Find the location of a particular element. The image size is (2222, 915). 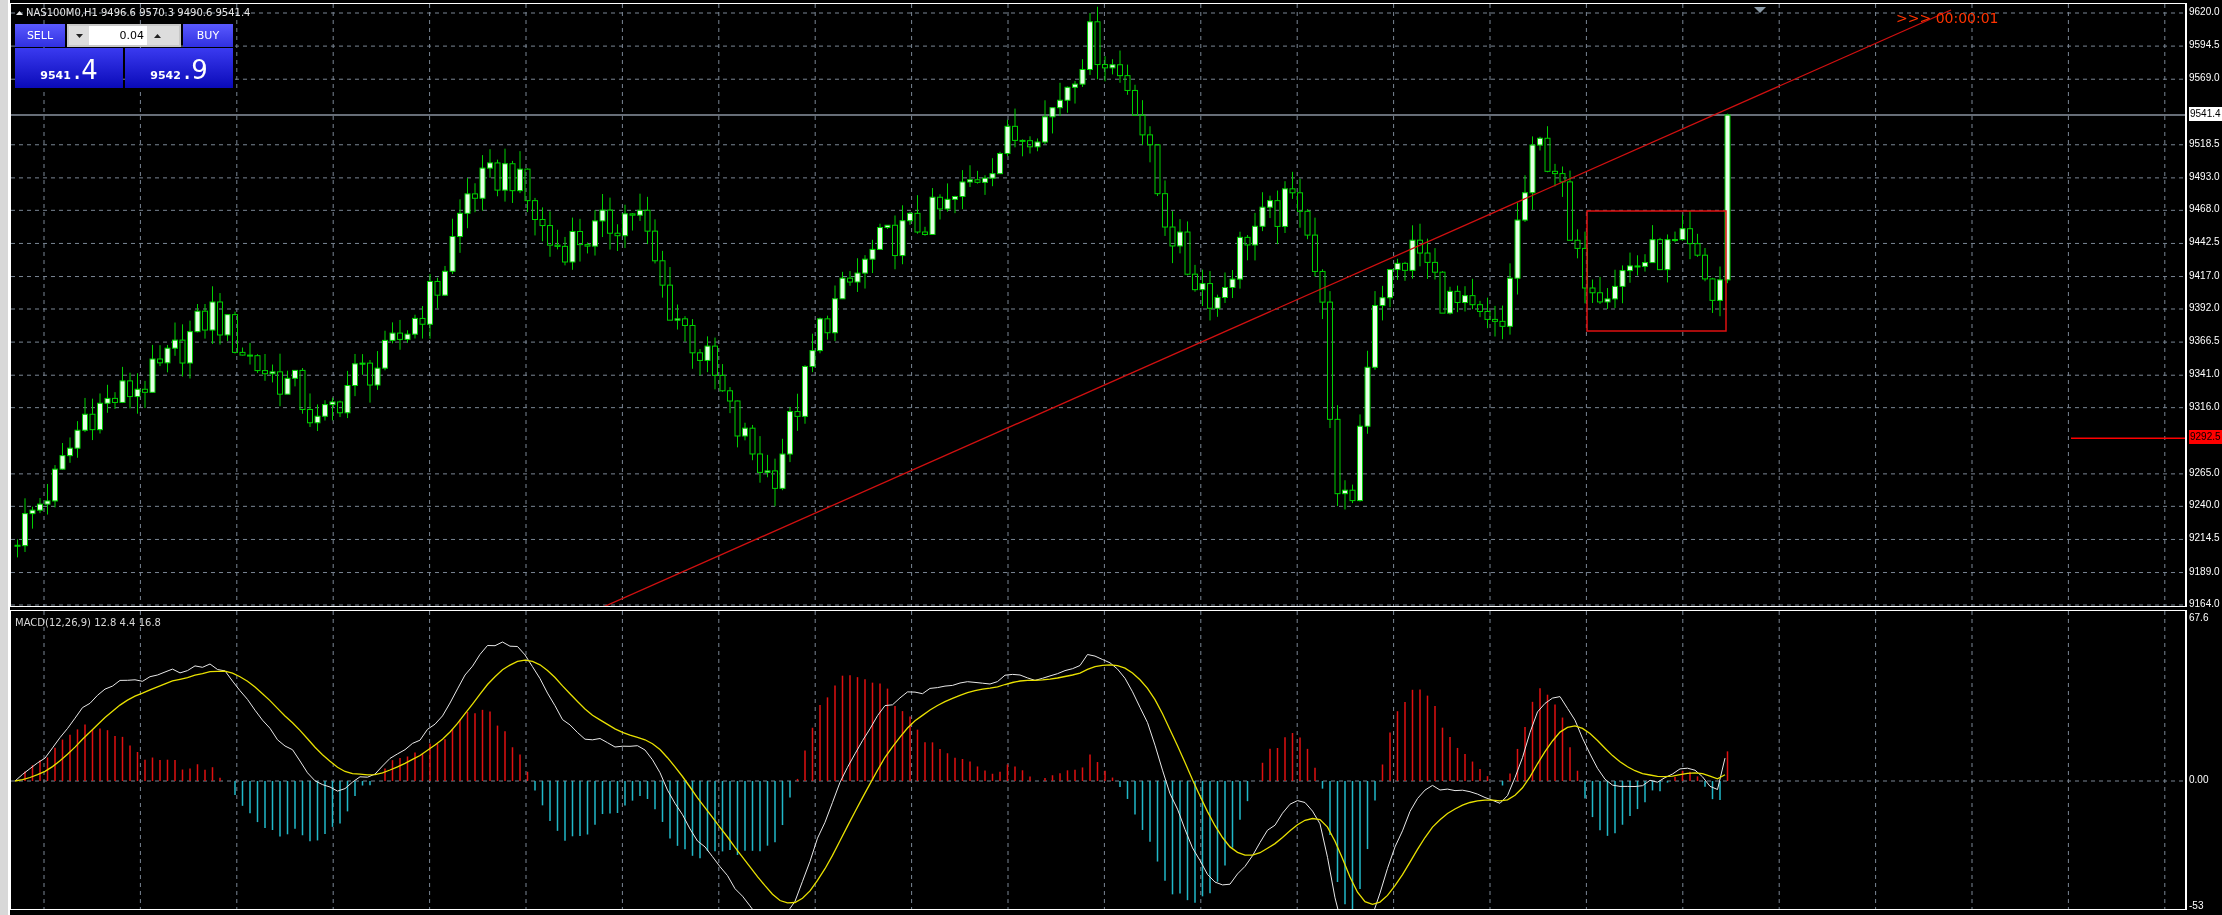

chart-title: NAS100M0,H1 9496.6 9570.3 9490.6 9541.4 is located at coordinates (138, 12).